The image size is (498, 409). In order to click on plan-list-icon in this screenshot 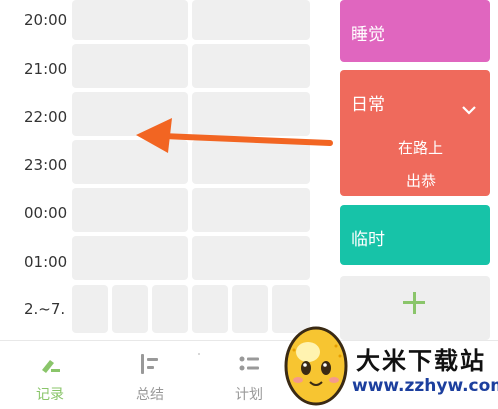, I will do `click(249, 363)`.